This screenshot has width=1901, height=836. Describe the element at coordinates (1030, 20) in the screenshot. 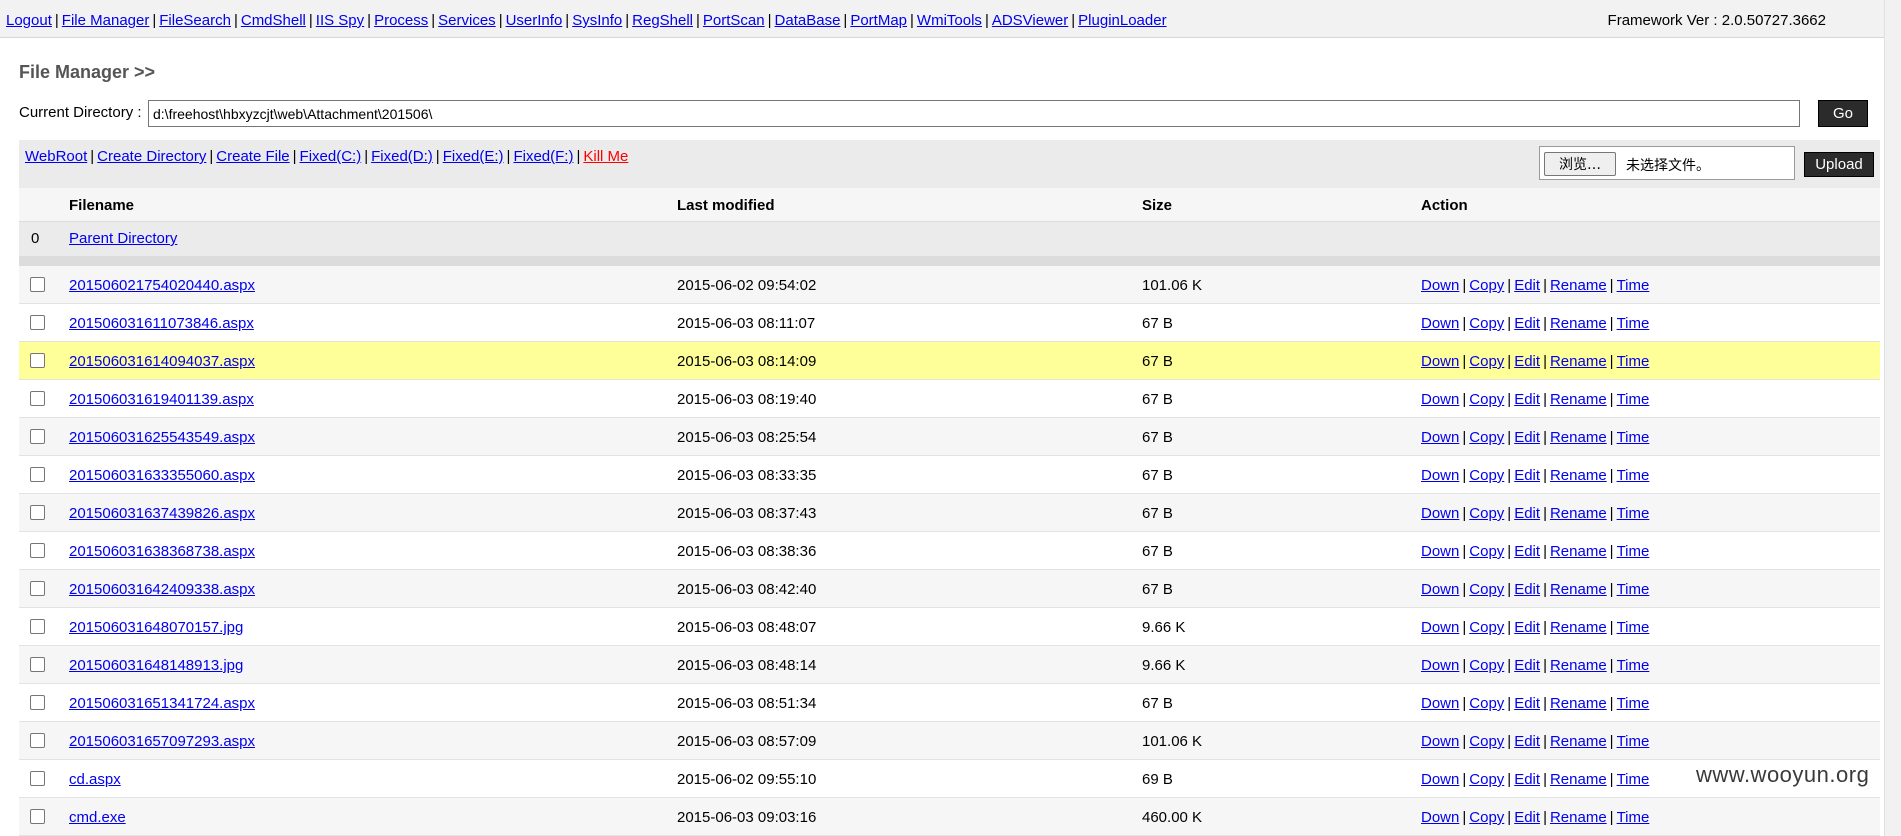

I see `nav-link-adsviewer: ADSViewer` at that location.